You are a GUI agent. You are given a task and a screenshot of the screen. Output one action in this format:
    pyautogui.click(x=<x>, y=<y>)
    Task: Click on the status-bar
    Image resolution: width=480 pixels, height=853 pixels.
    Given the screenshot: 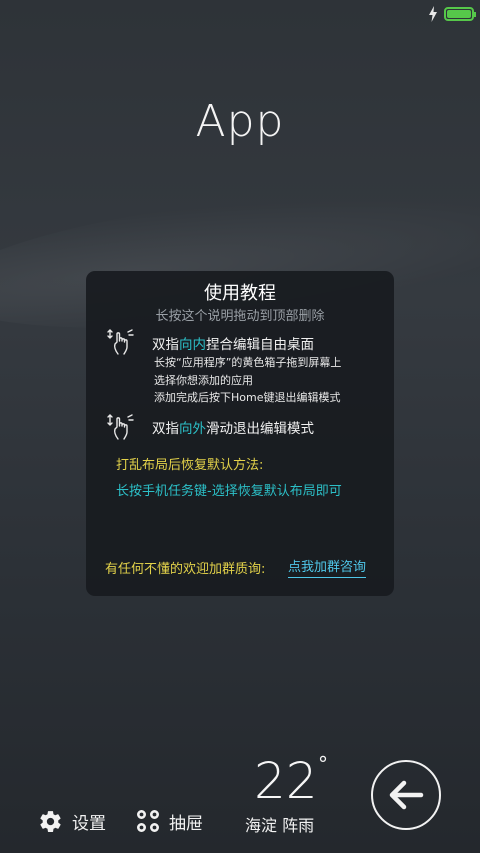 What is the action you would take?
    pyautogui.click(x=240, y=14)
    